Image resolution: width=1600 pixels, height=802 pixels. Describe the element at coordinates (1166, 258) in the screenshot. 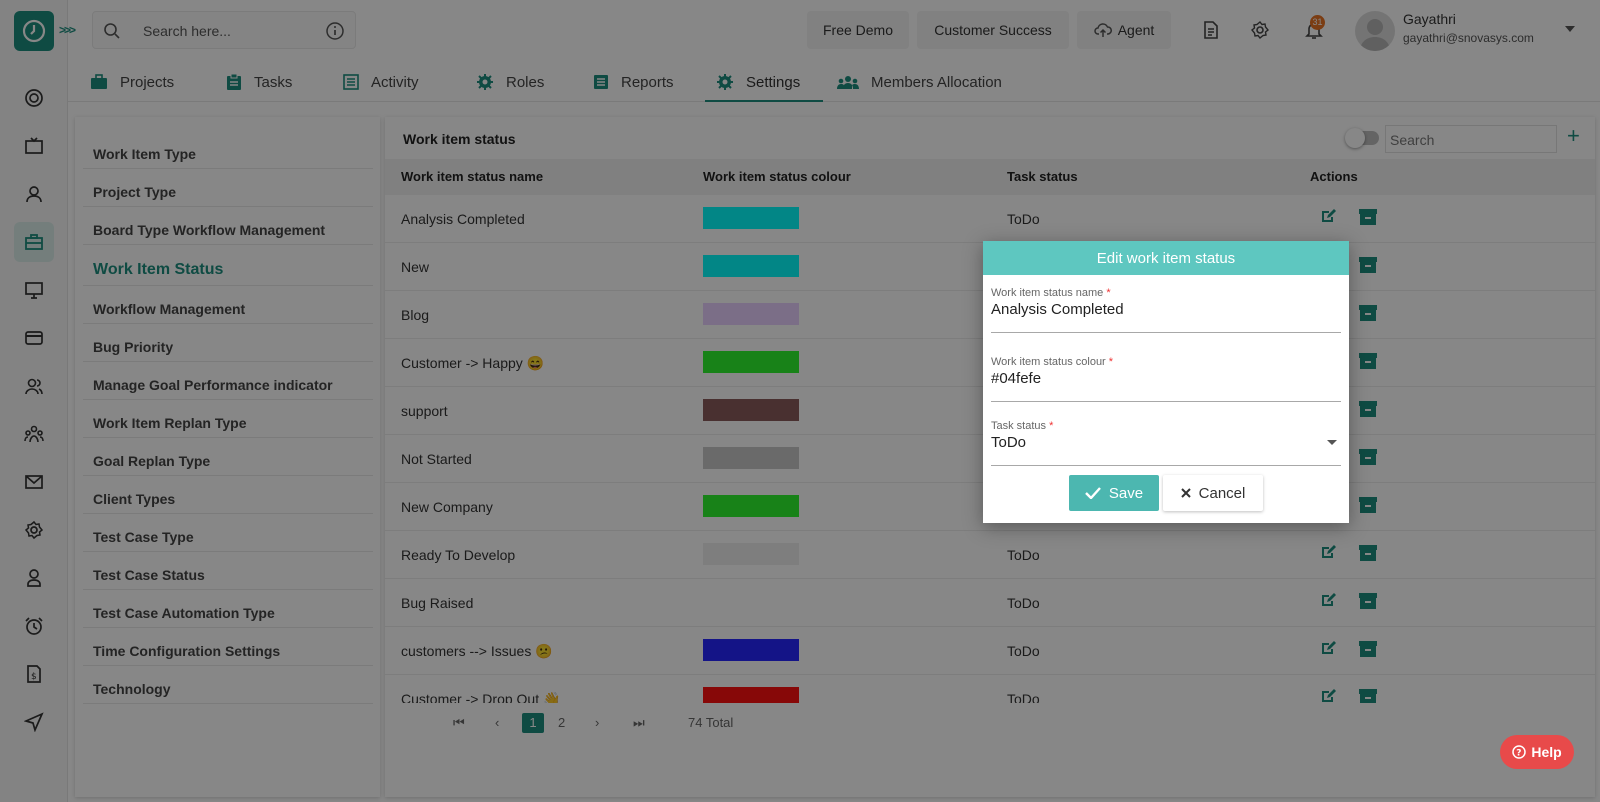

I see `dialog-title: Edit work item status` at that location.